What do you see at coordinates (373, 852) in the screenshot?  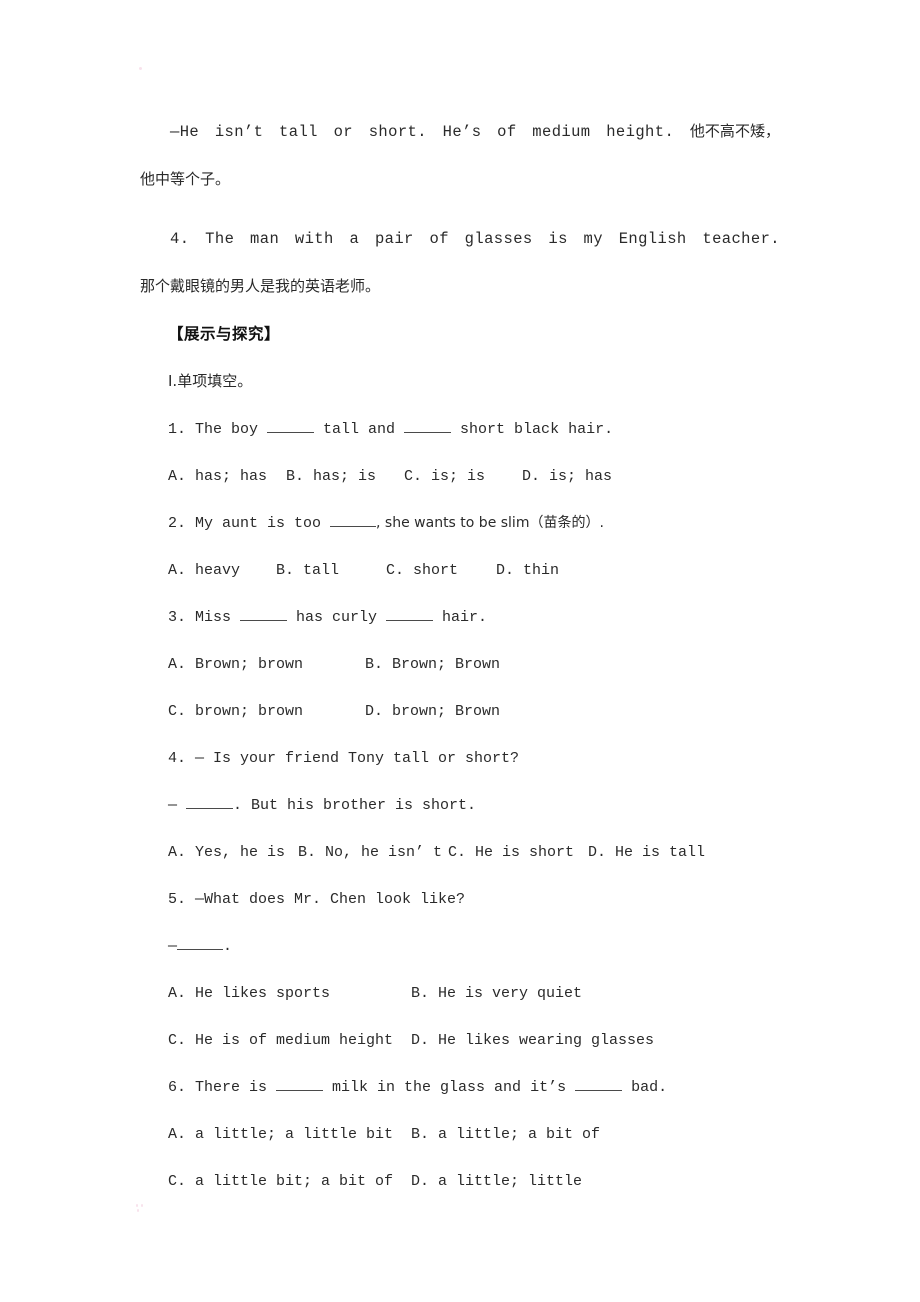 I see `option-b: B. No, he isn’ t` at bounding box center [373, 852].